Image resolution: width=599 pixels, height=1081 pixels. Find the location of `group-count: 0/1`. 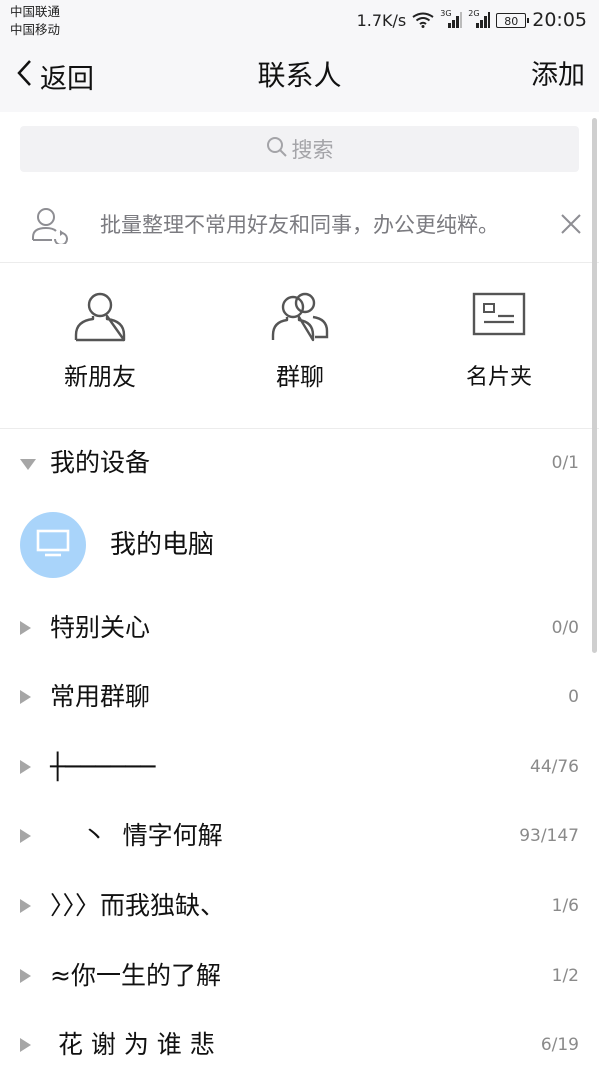

group-count: 0/1 is located at coordinates (565, 463).